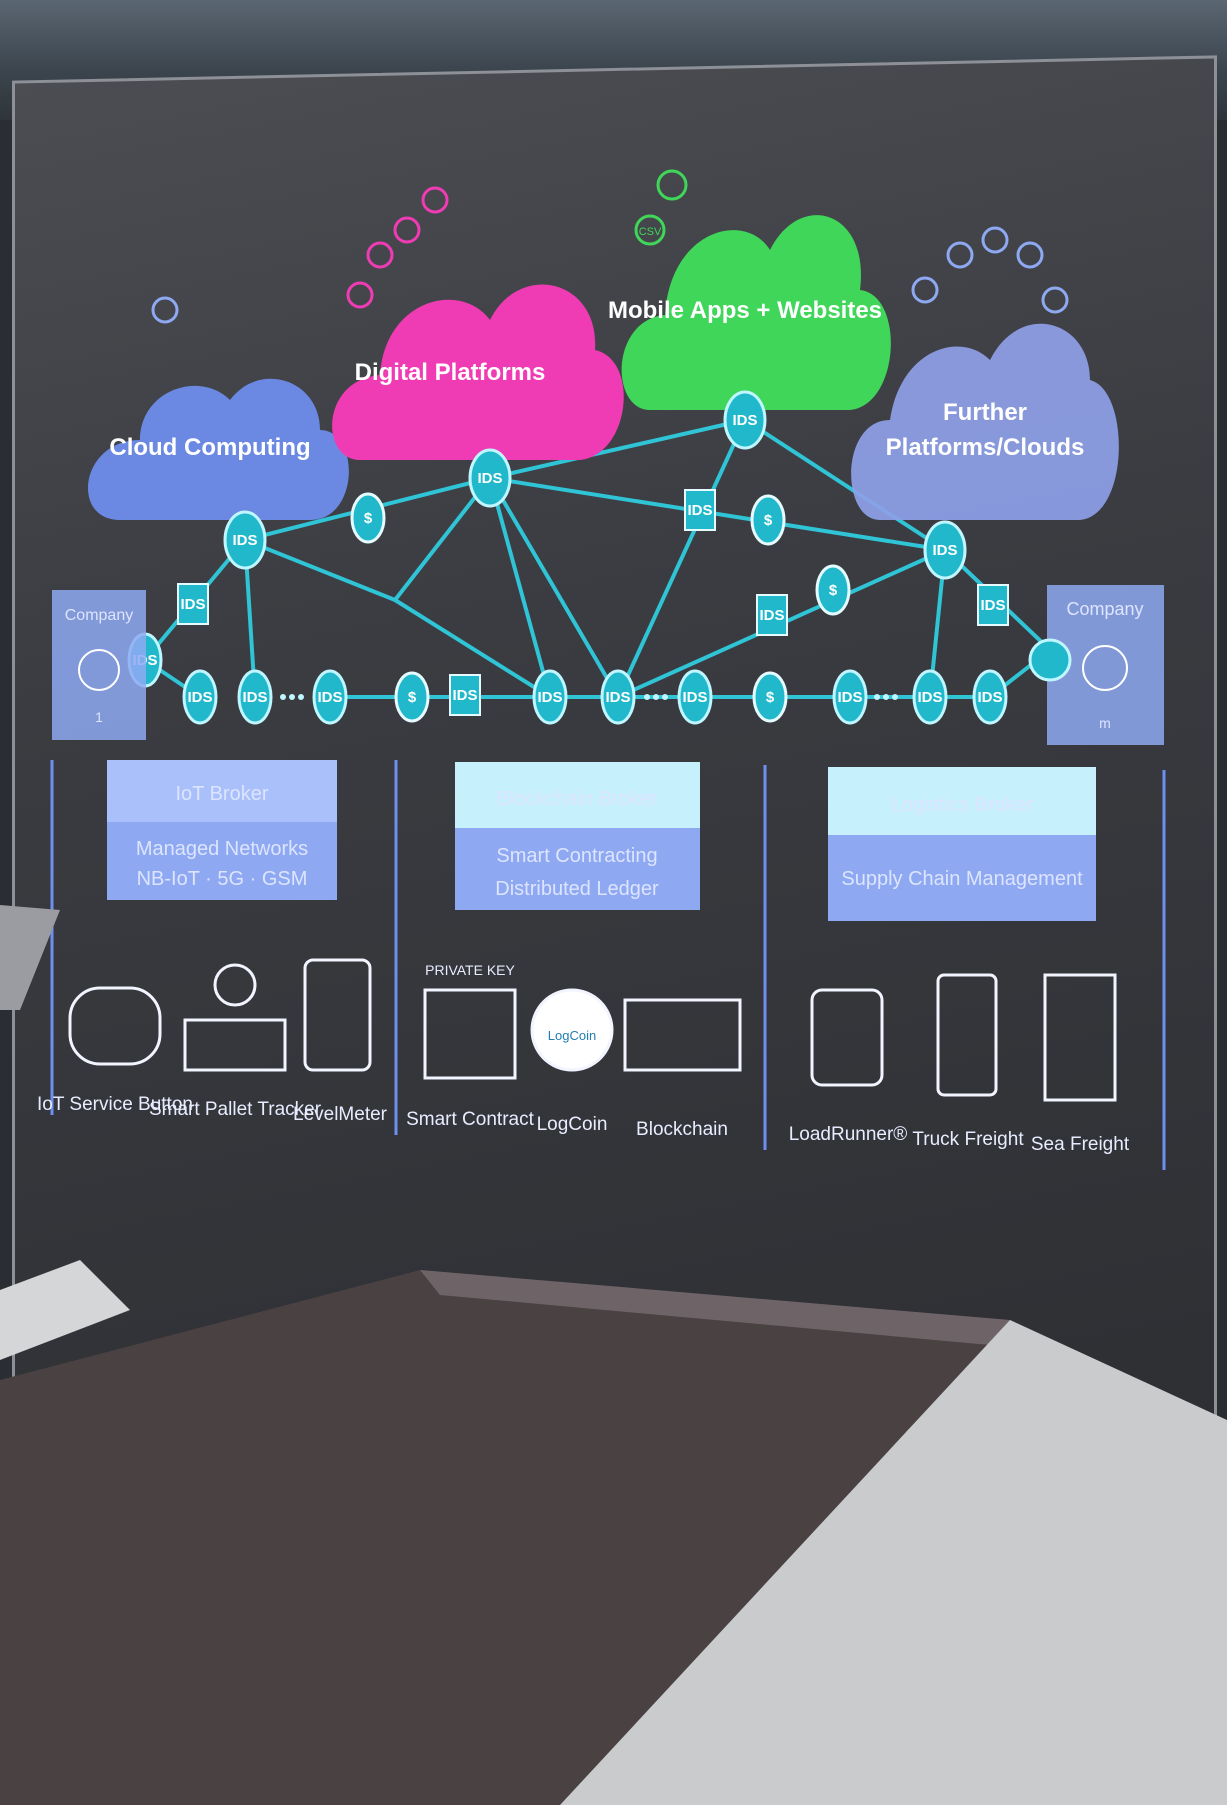 Image resolution: width=1227 pixels, height=1805 pixels. I want to click on mobile-apps-label: Mobile Apps + Websites, so click(745, 310).